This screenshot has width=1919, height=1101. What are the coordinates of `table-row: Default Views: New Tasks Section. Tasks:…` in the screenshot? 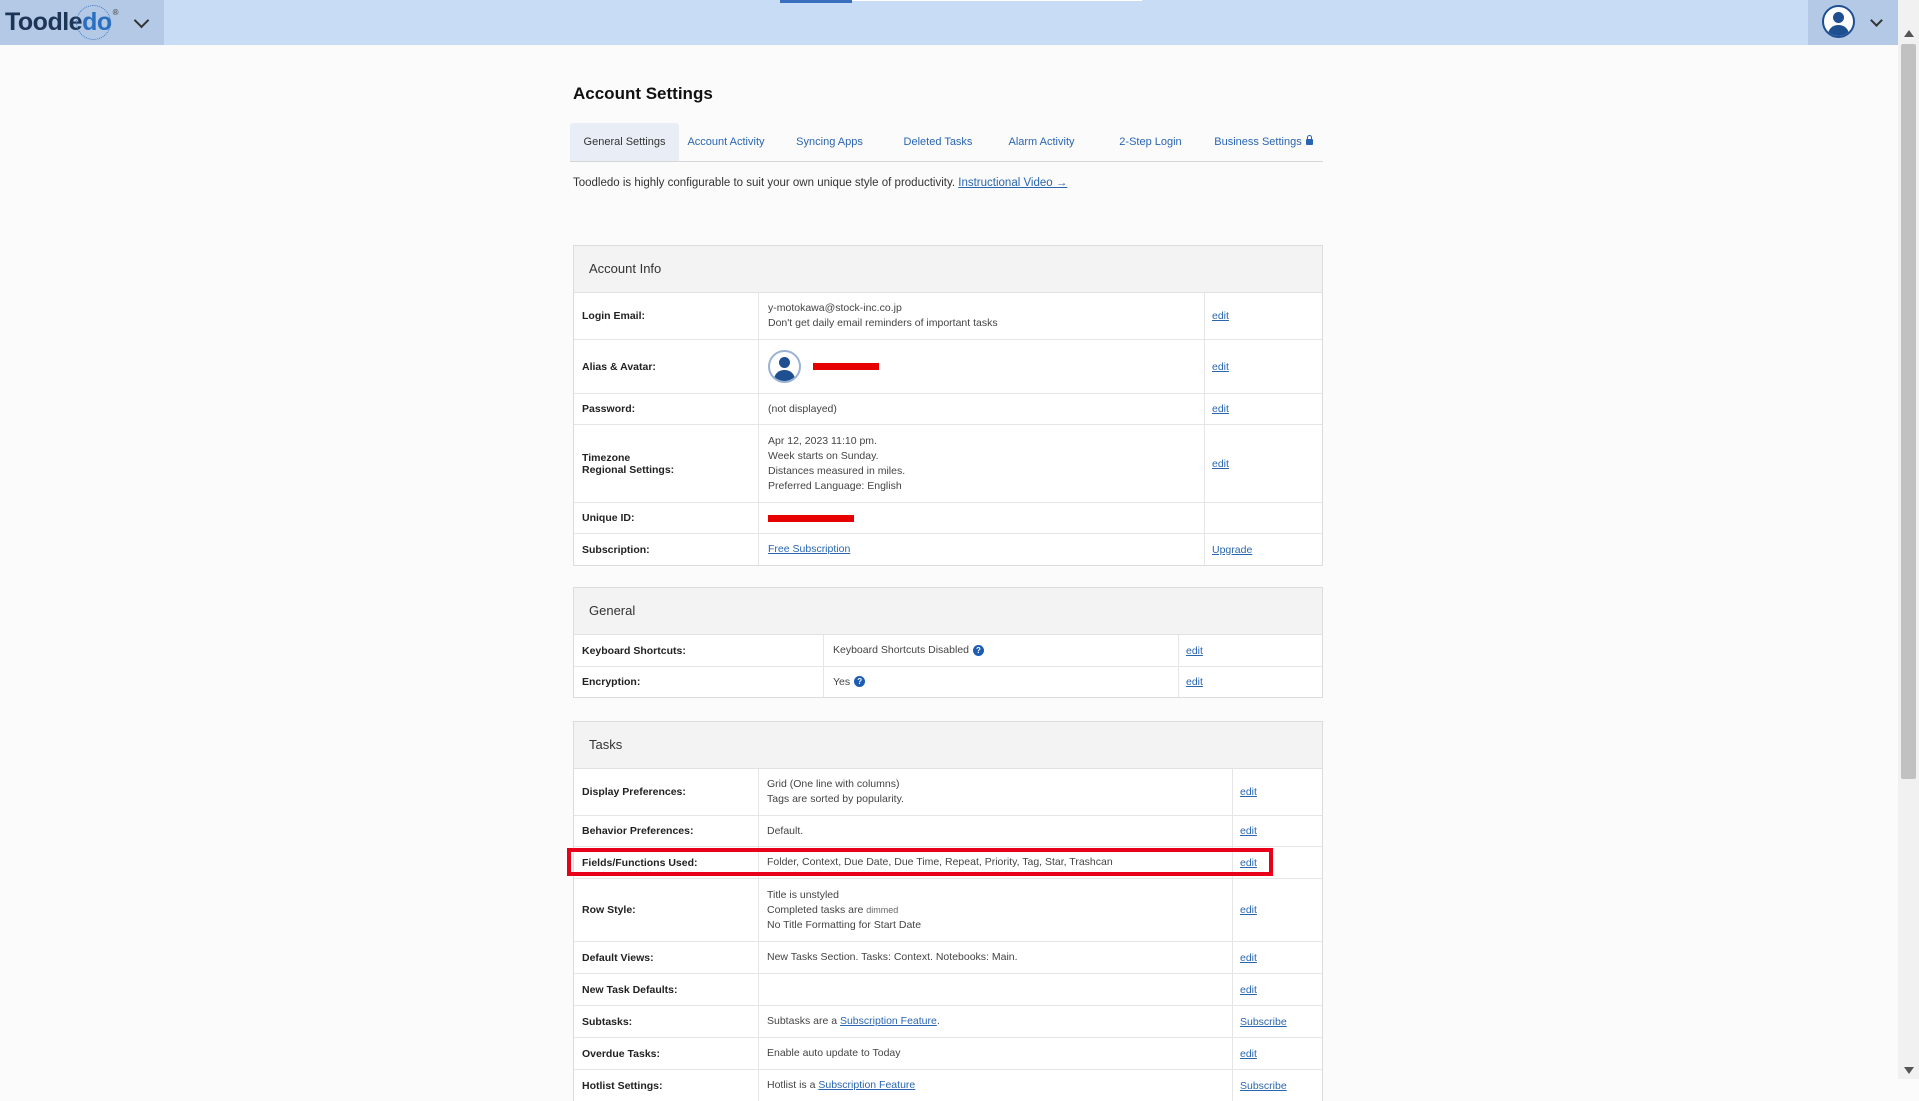 It's located at (948, 958).